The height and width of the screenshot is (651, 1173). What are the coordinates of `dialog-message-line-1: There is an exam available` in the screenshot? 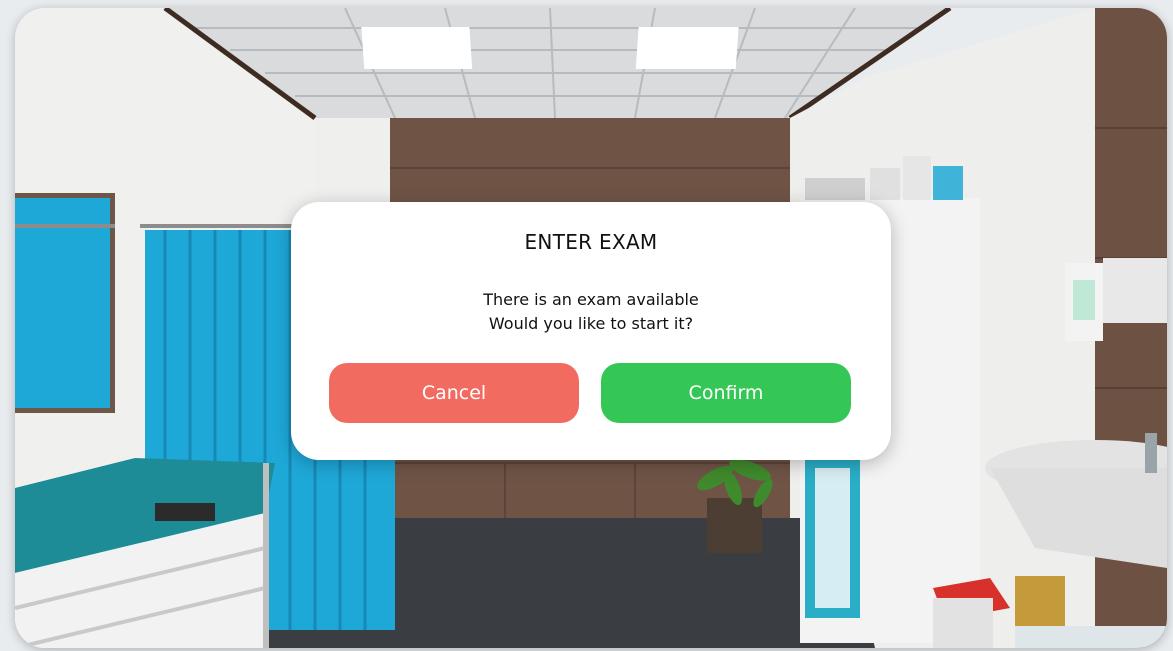 It's located at (591, 299).